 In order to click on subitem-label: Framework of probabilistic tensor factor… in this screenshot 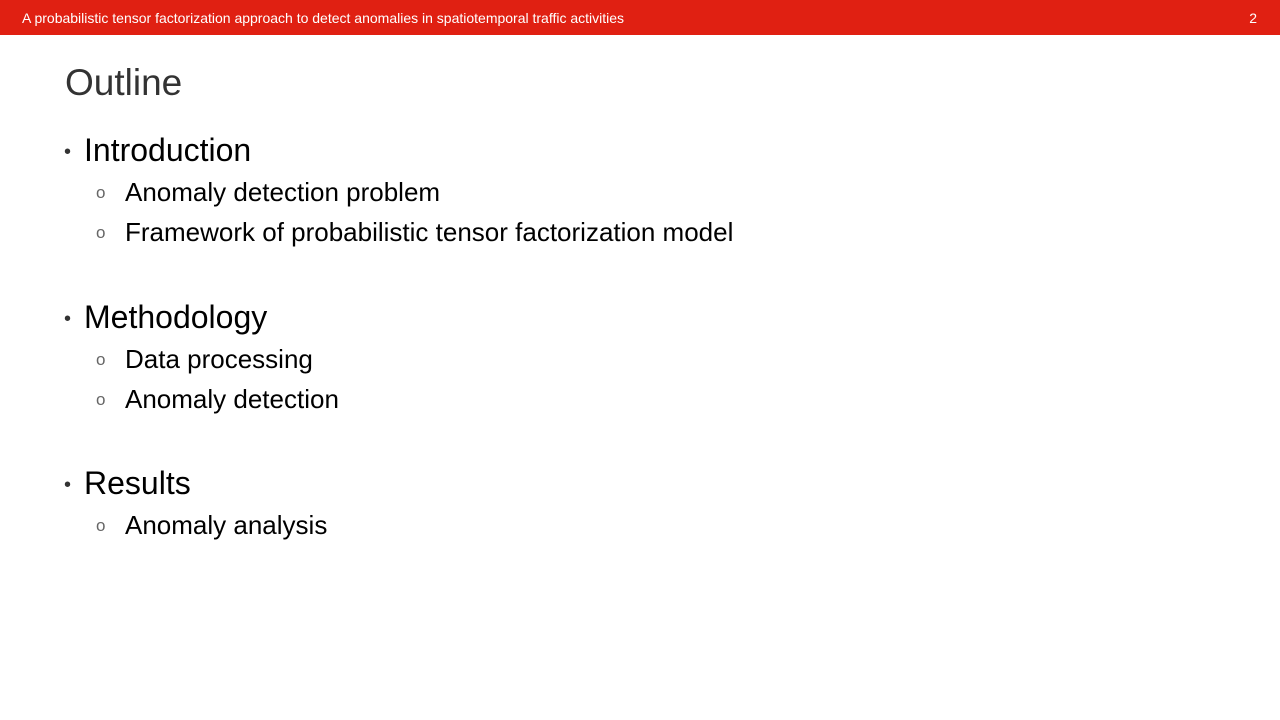, I will do `click(429, 232)`.